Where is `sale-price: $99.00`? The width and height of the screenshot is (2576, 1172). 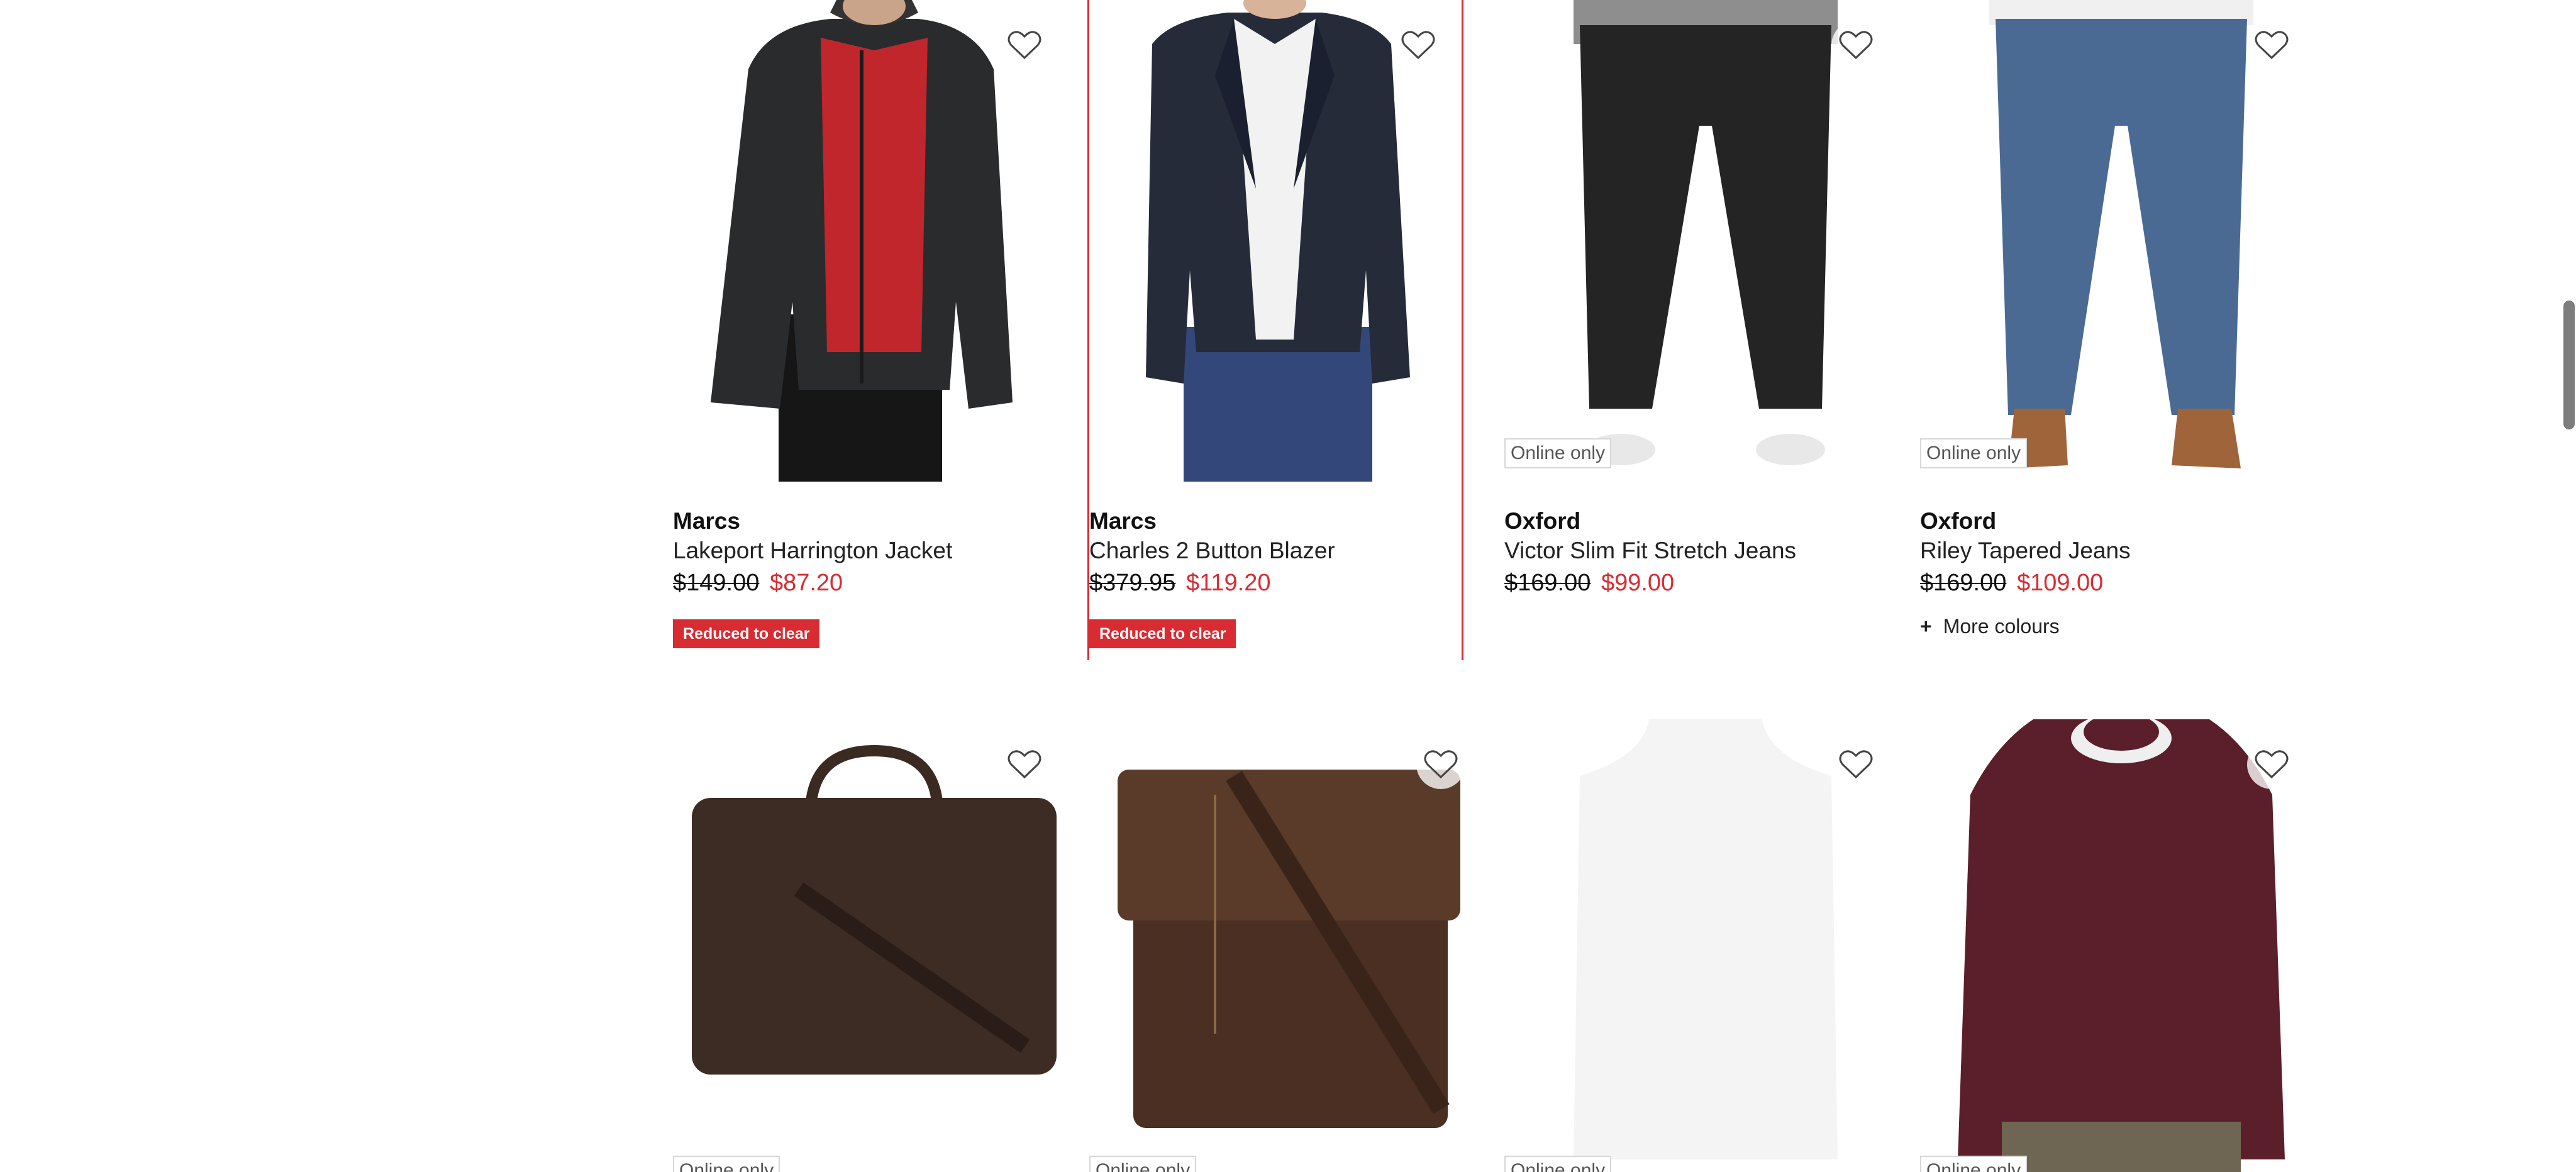 sale-price: $99.00 is located at coordinates (1638, 583).